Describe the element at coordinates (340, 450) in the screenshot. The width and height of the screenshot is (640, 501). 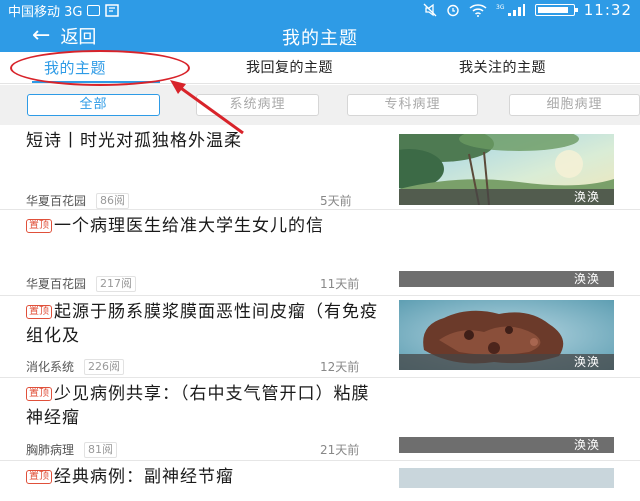
I see `post-time: 21天前` at that location.